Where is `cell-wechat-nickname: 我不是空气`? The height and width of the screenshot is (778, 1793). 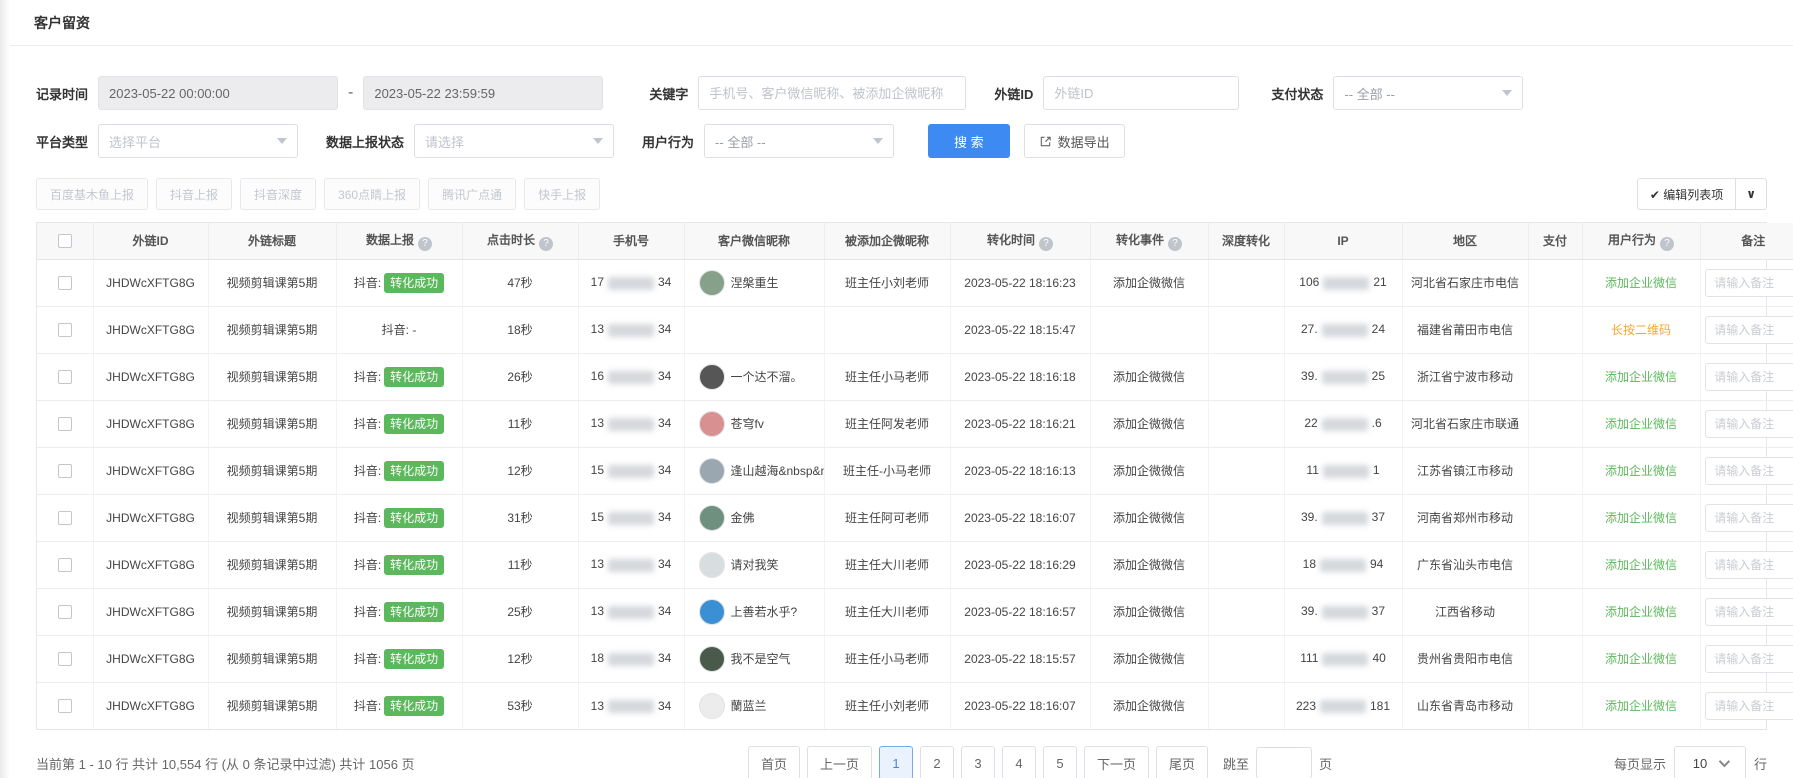 cell-wechat-nickname: 我不是空气 is located at coordinates (754, 658).